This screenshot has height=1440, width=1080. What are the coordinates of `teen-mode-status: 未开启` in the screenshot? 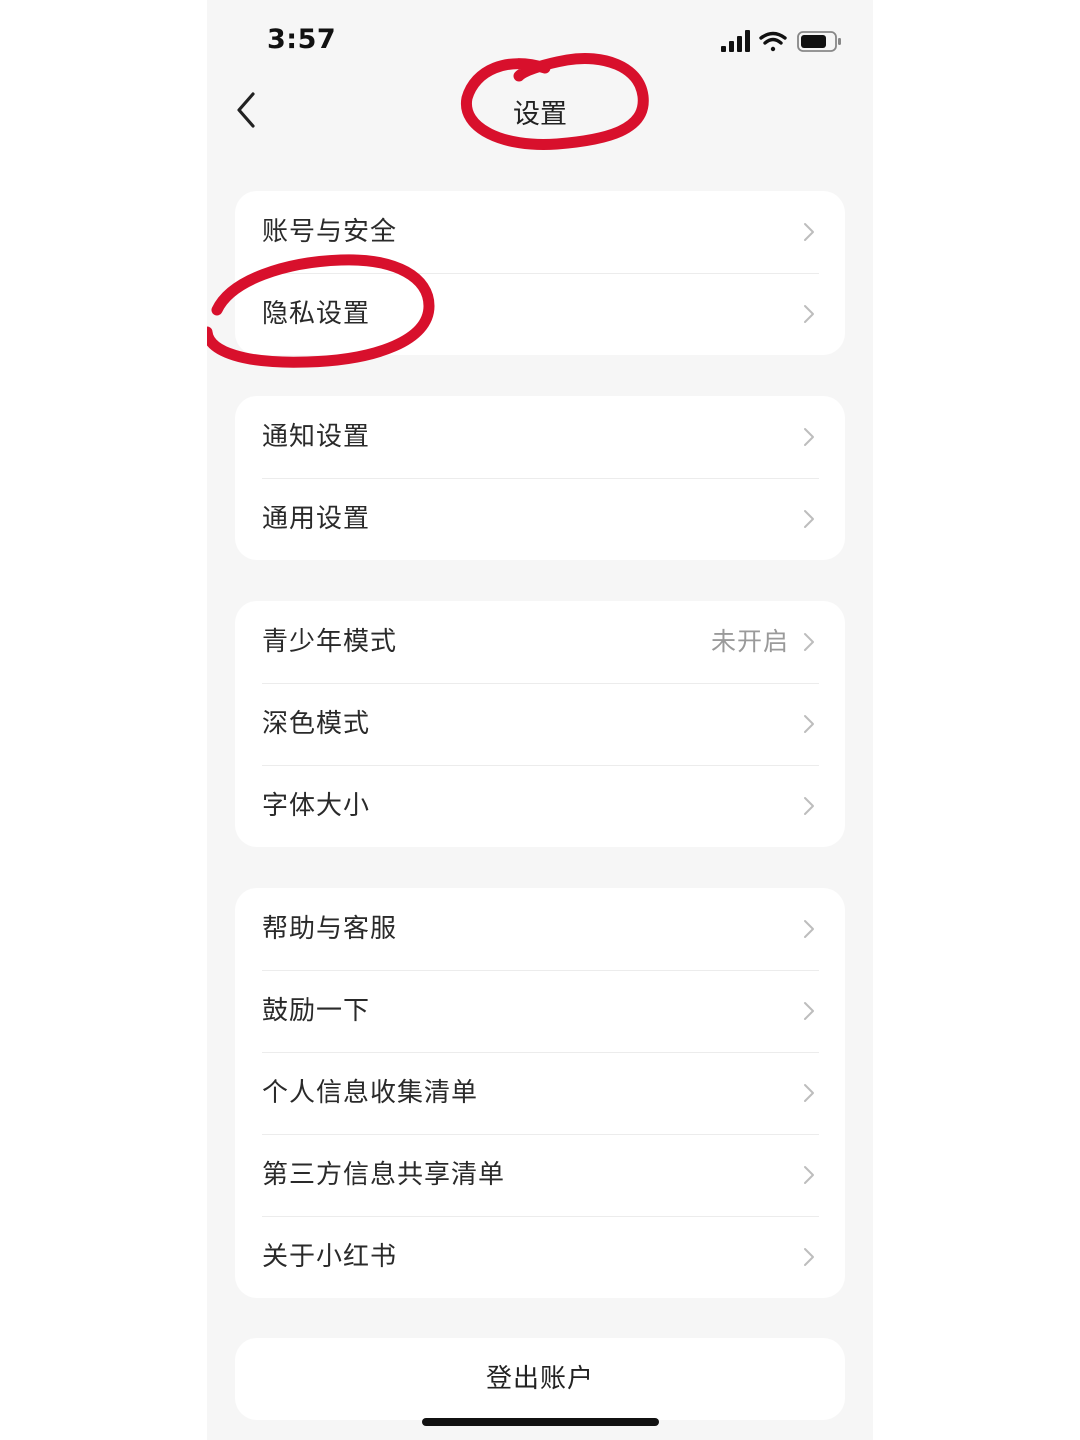 It's located at (749, 641).